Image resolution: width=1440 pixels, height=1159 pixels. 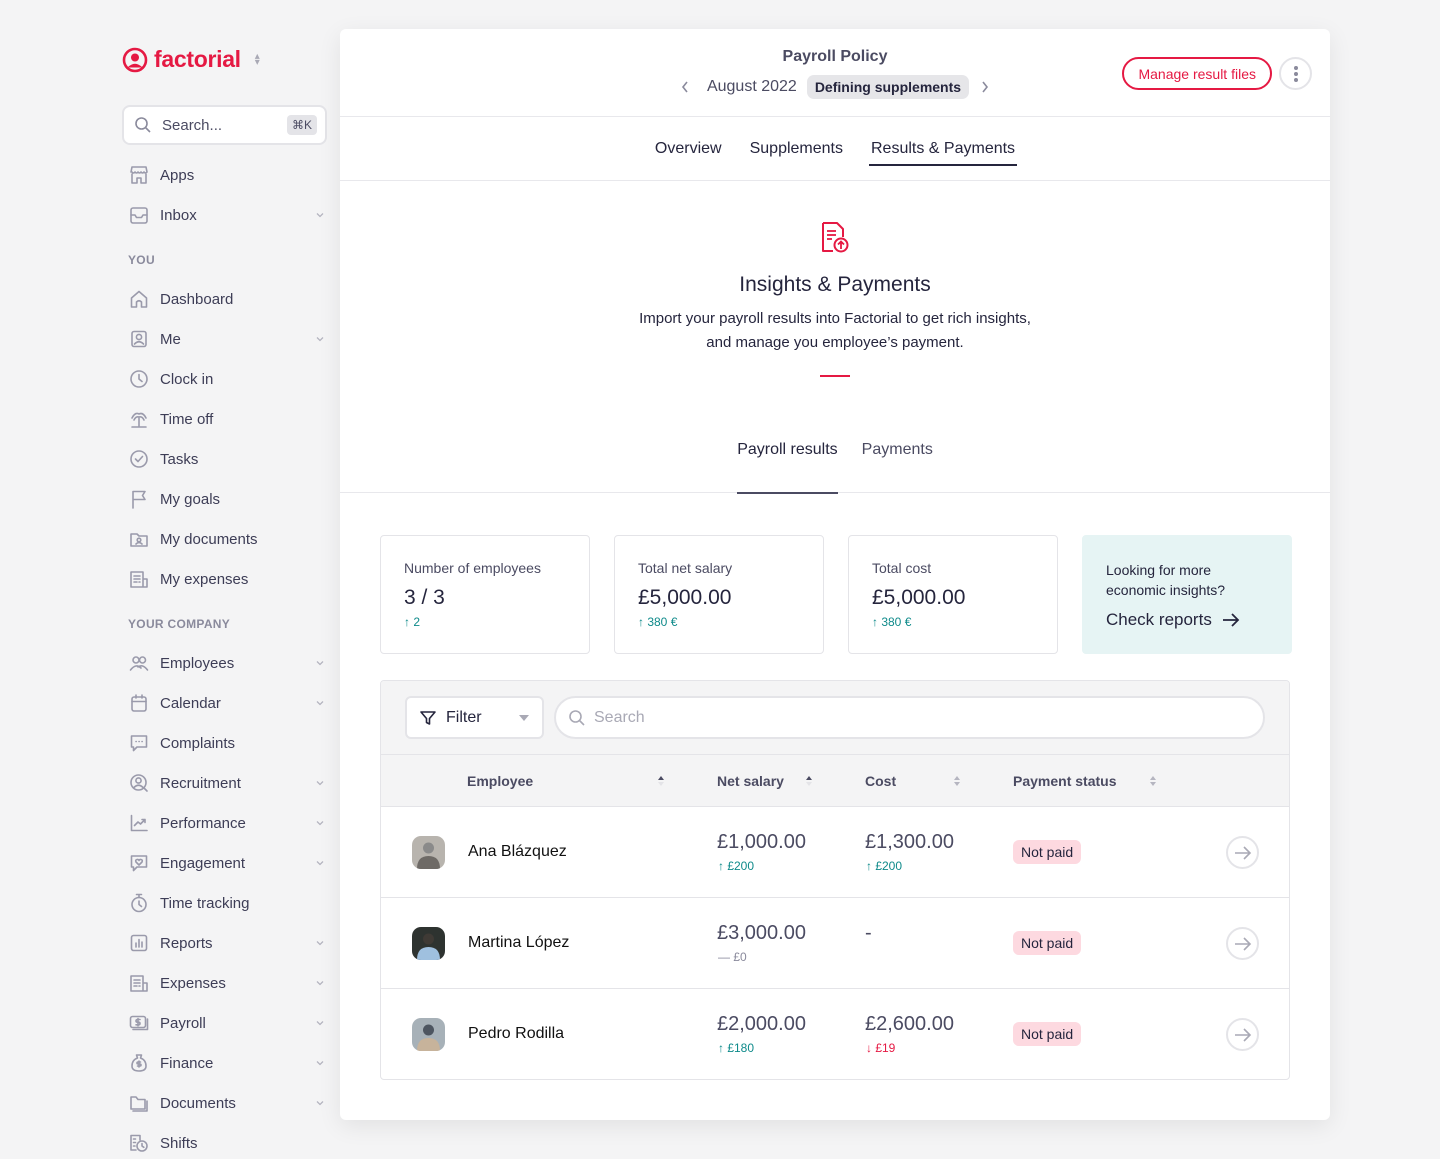 What do you see at coordinates (187, 379) in the screenshot?
I see `sidebar-item-label: Clock in` at bounding box center [187, 379].